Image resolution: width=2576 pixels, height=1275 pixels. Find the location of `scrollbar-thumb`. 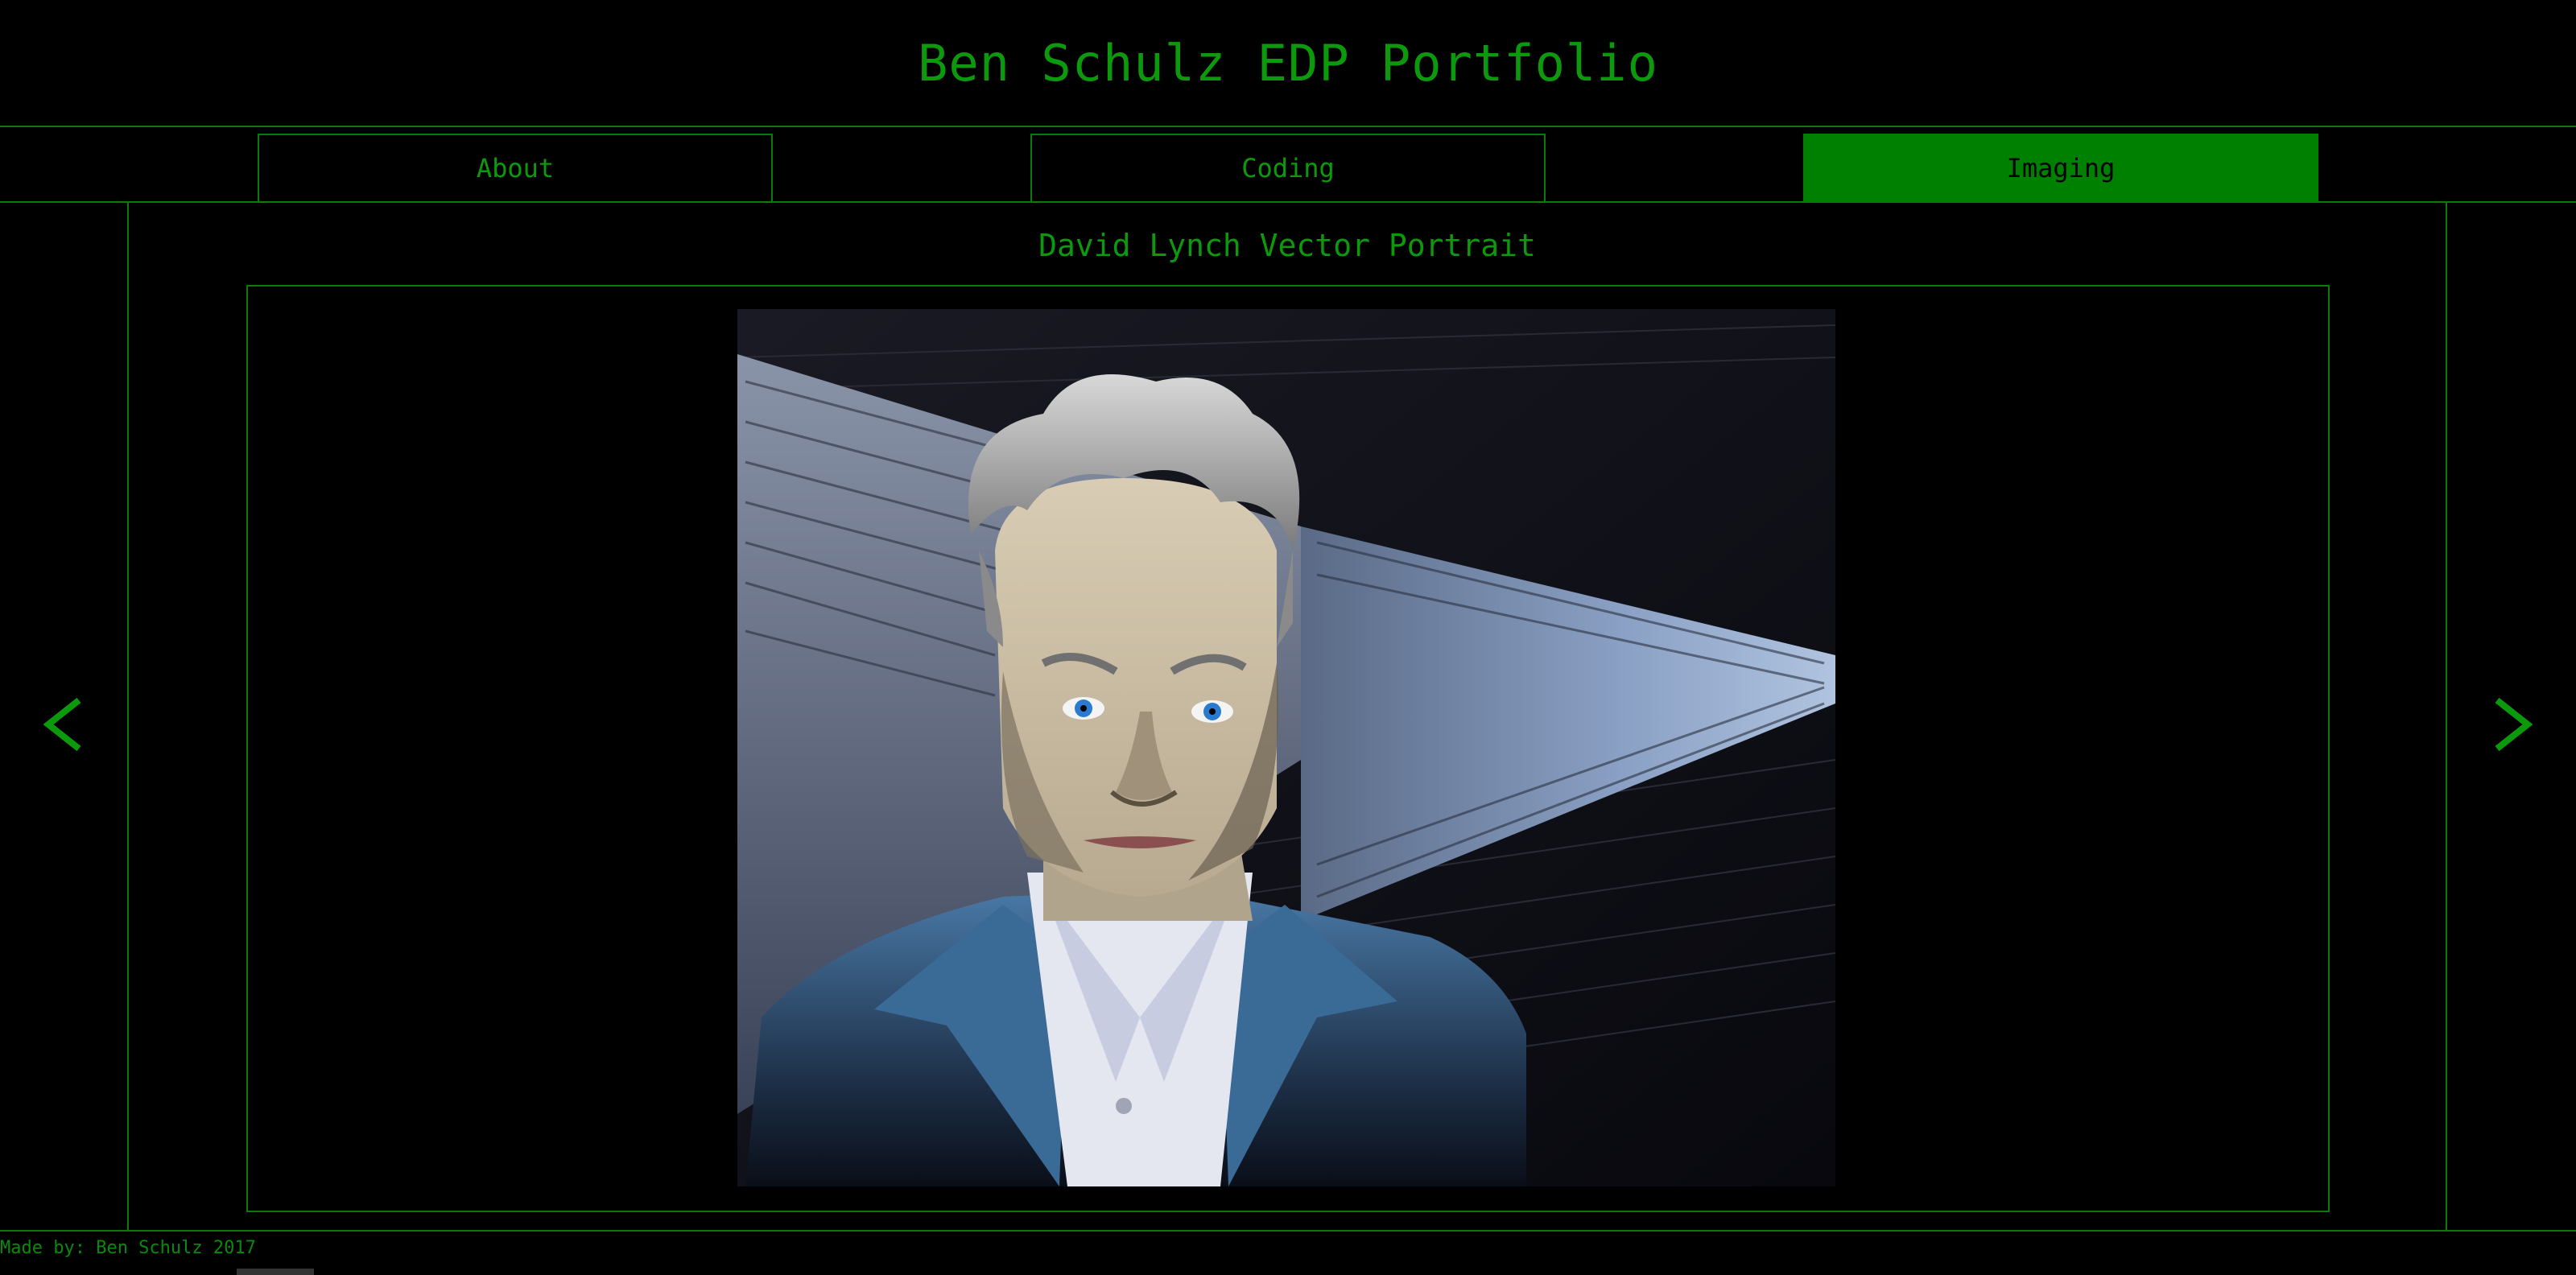

scrollbar-thumb is located at coordinates (275, 1272).